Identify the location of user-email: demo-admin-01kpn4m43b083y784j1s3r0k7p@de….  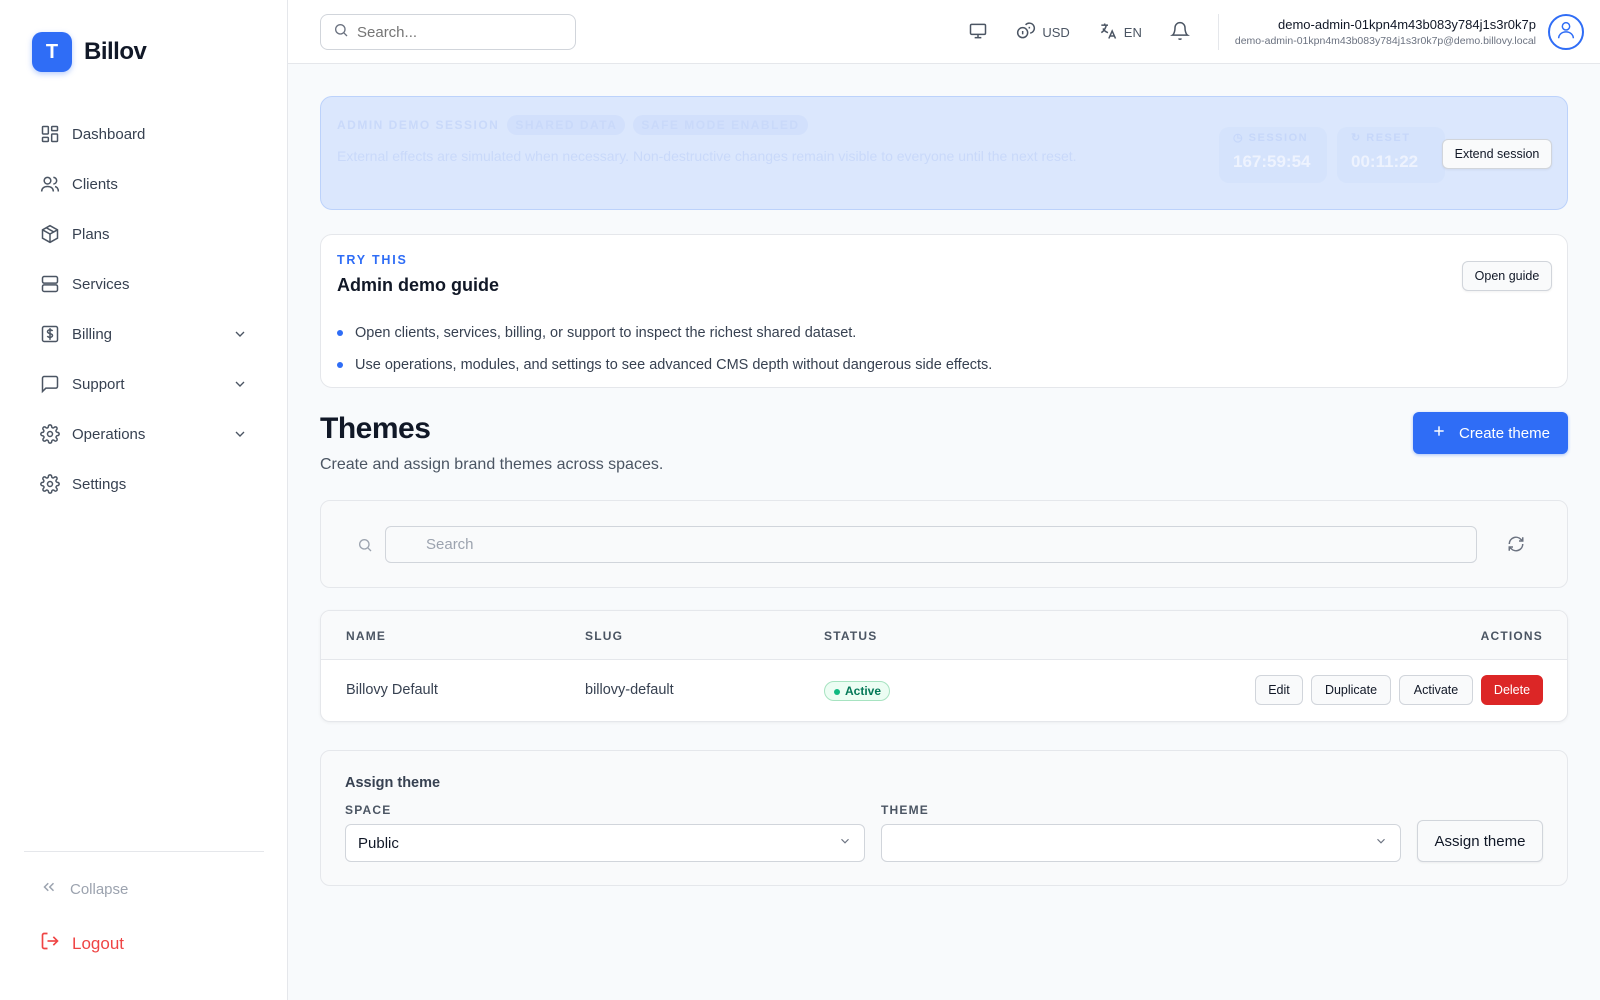
(1385, 41).